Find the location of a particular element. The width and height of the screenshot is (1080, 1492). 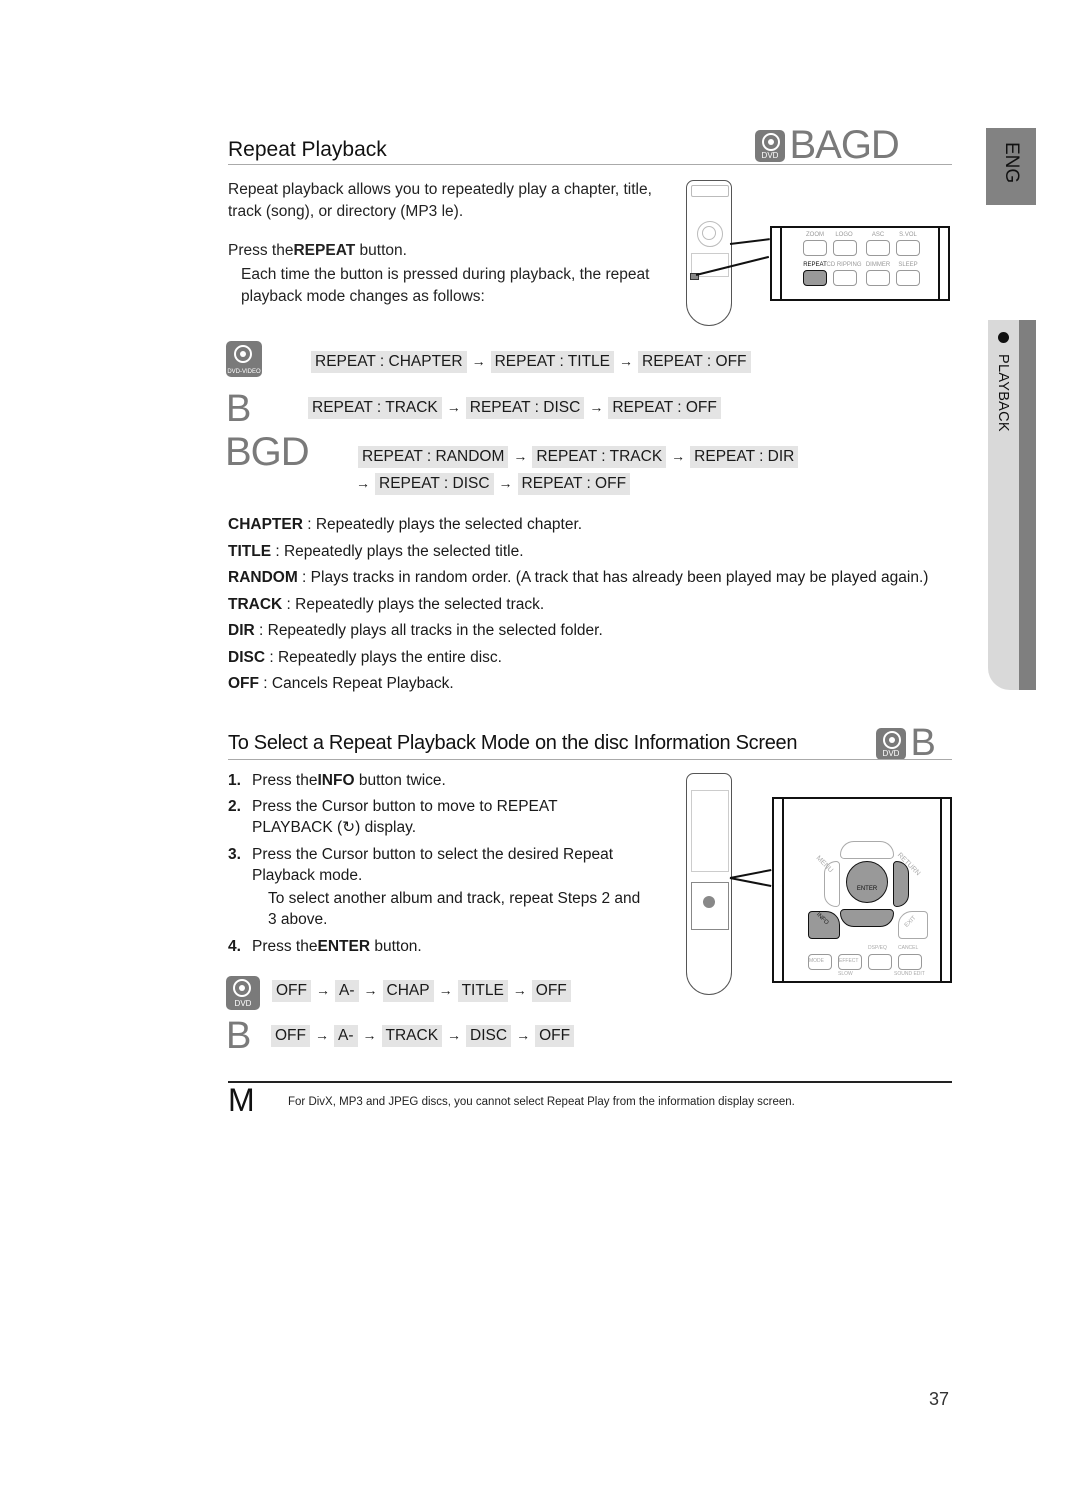

section2-rule is located at coordinates (590, 759).